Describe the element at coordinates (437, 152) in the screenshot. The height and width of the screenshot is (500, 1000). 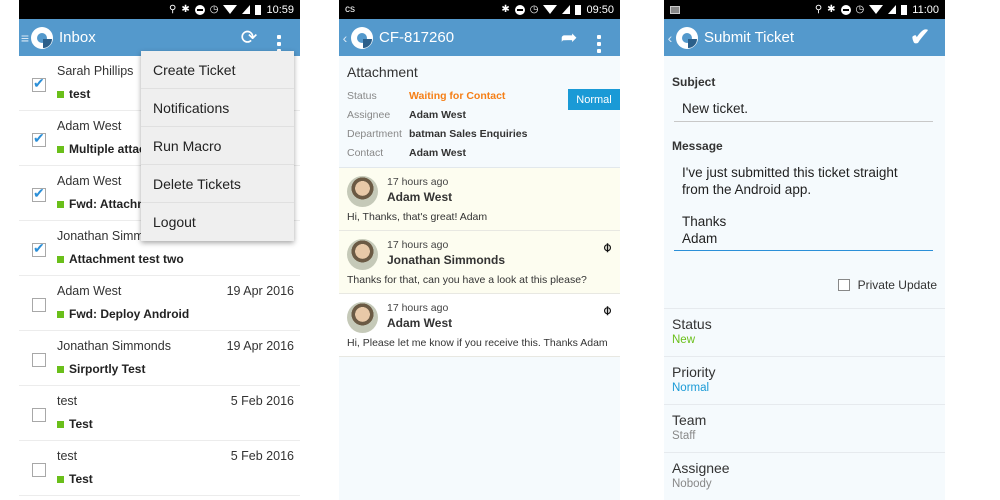
I see `contact-value: Adam West` at that location.